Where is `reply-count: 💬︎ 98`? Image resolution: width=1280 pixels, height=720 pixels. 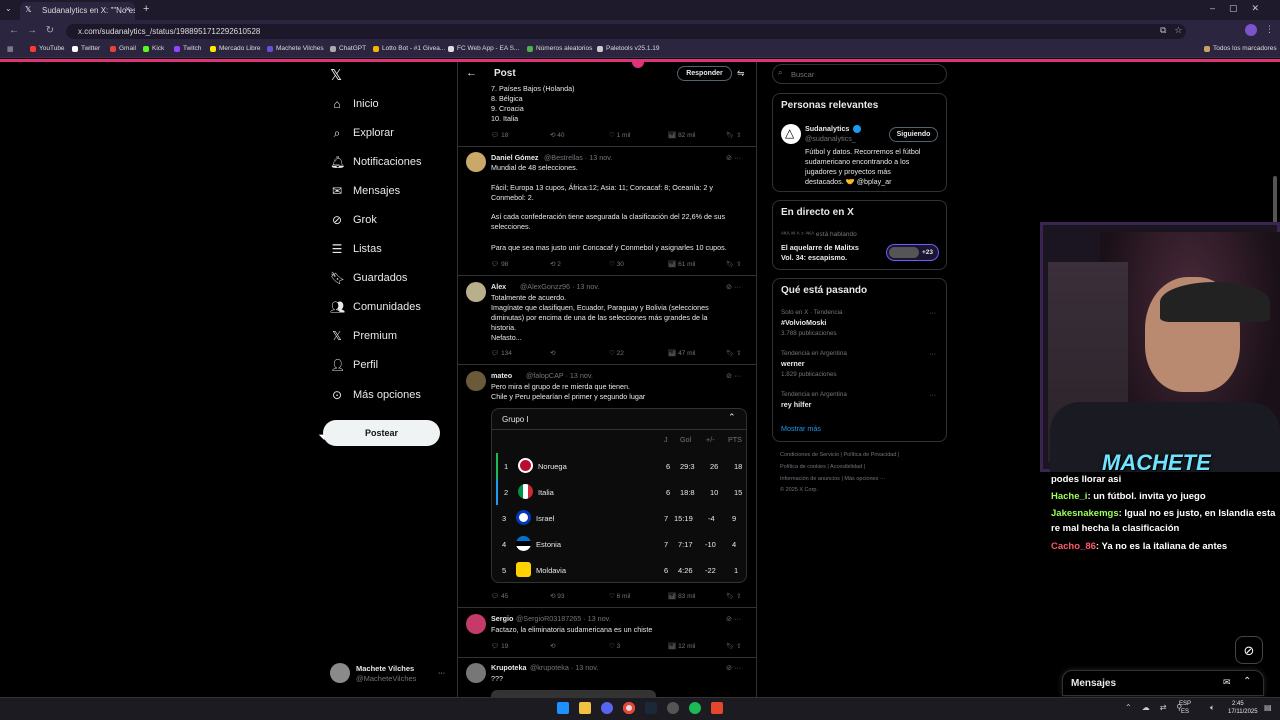
reply-count: 💬︎ 98 is located at coordinates (499, 264).